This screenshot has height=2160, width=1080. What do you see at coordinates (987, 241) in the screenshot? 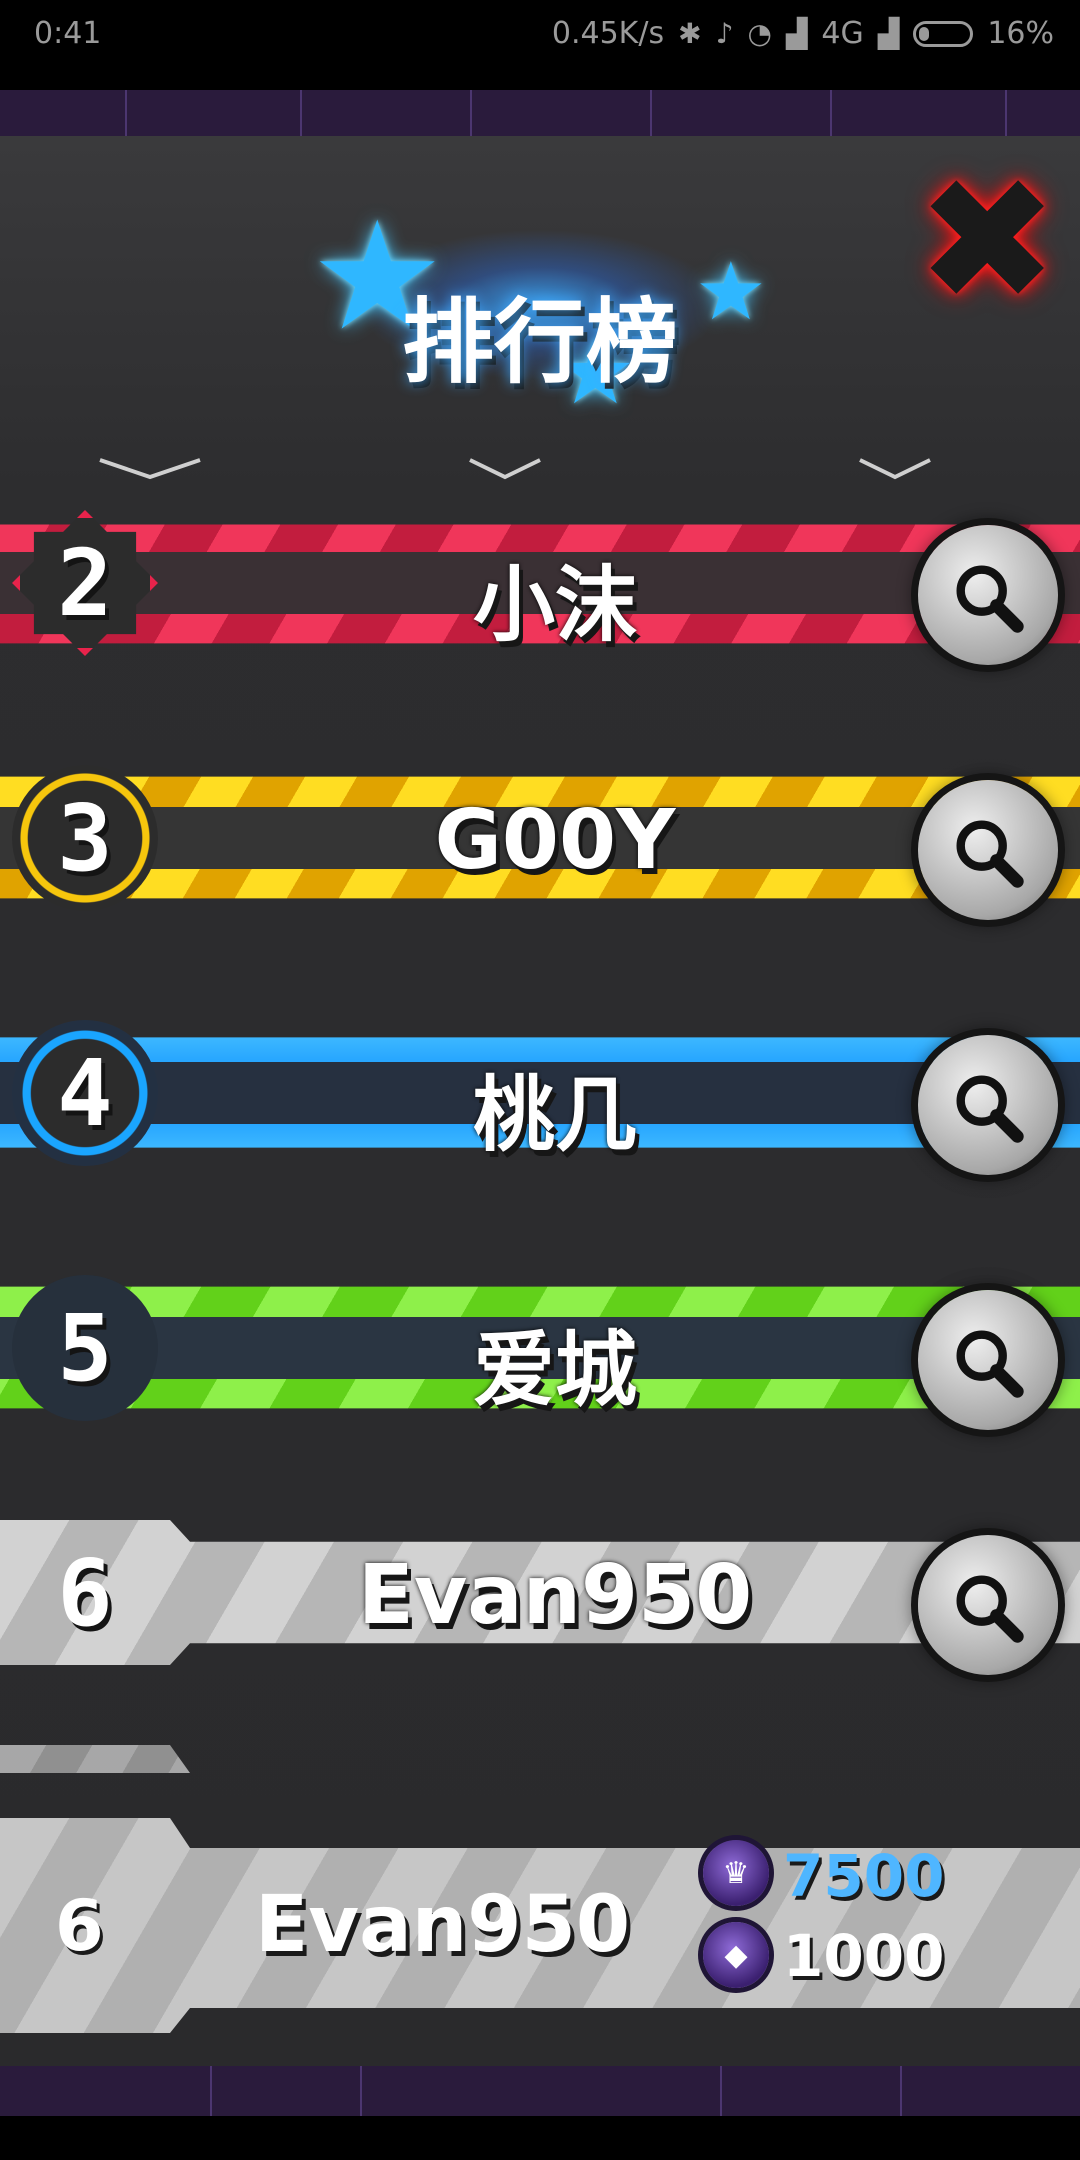
I see `close-icon: ✖` at bounding box center [987, 241].